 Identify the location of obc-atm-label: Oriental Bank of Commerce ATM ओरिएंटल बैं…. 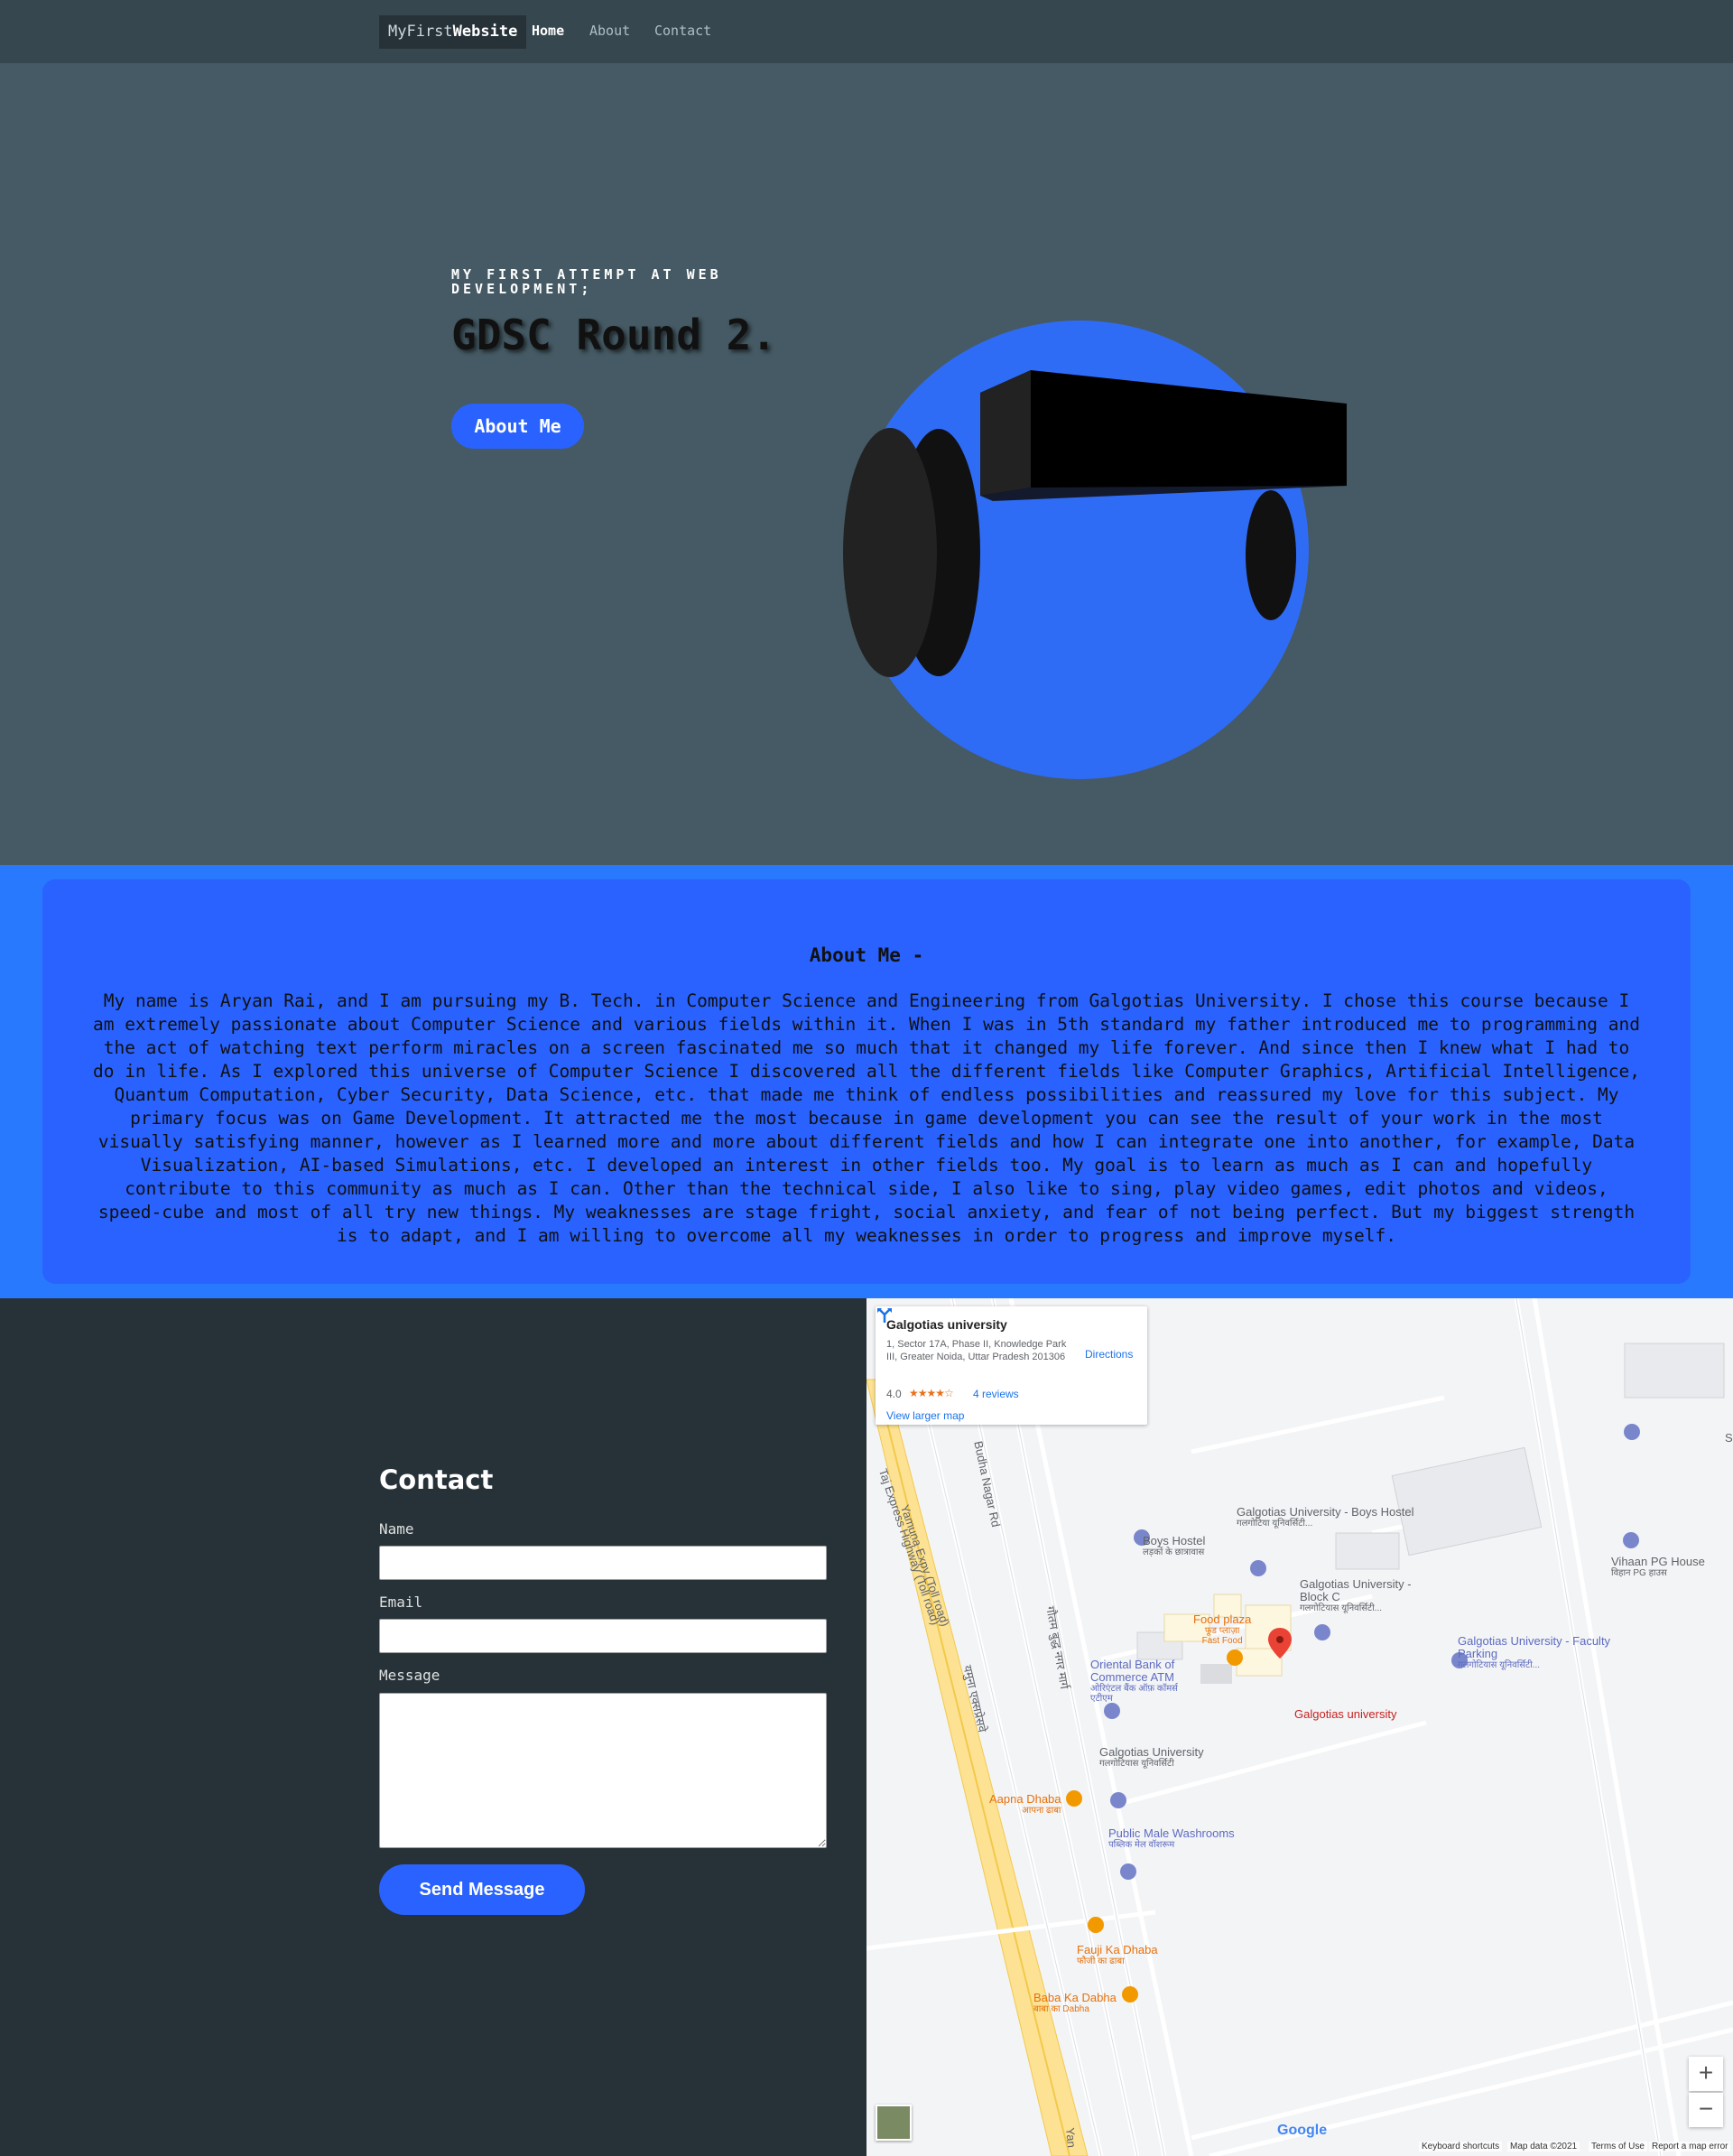
(1134, 1681).